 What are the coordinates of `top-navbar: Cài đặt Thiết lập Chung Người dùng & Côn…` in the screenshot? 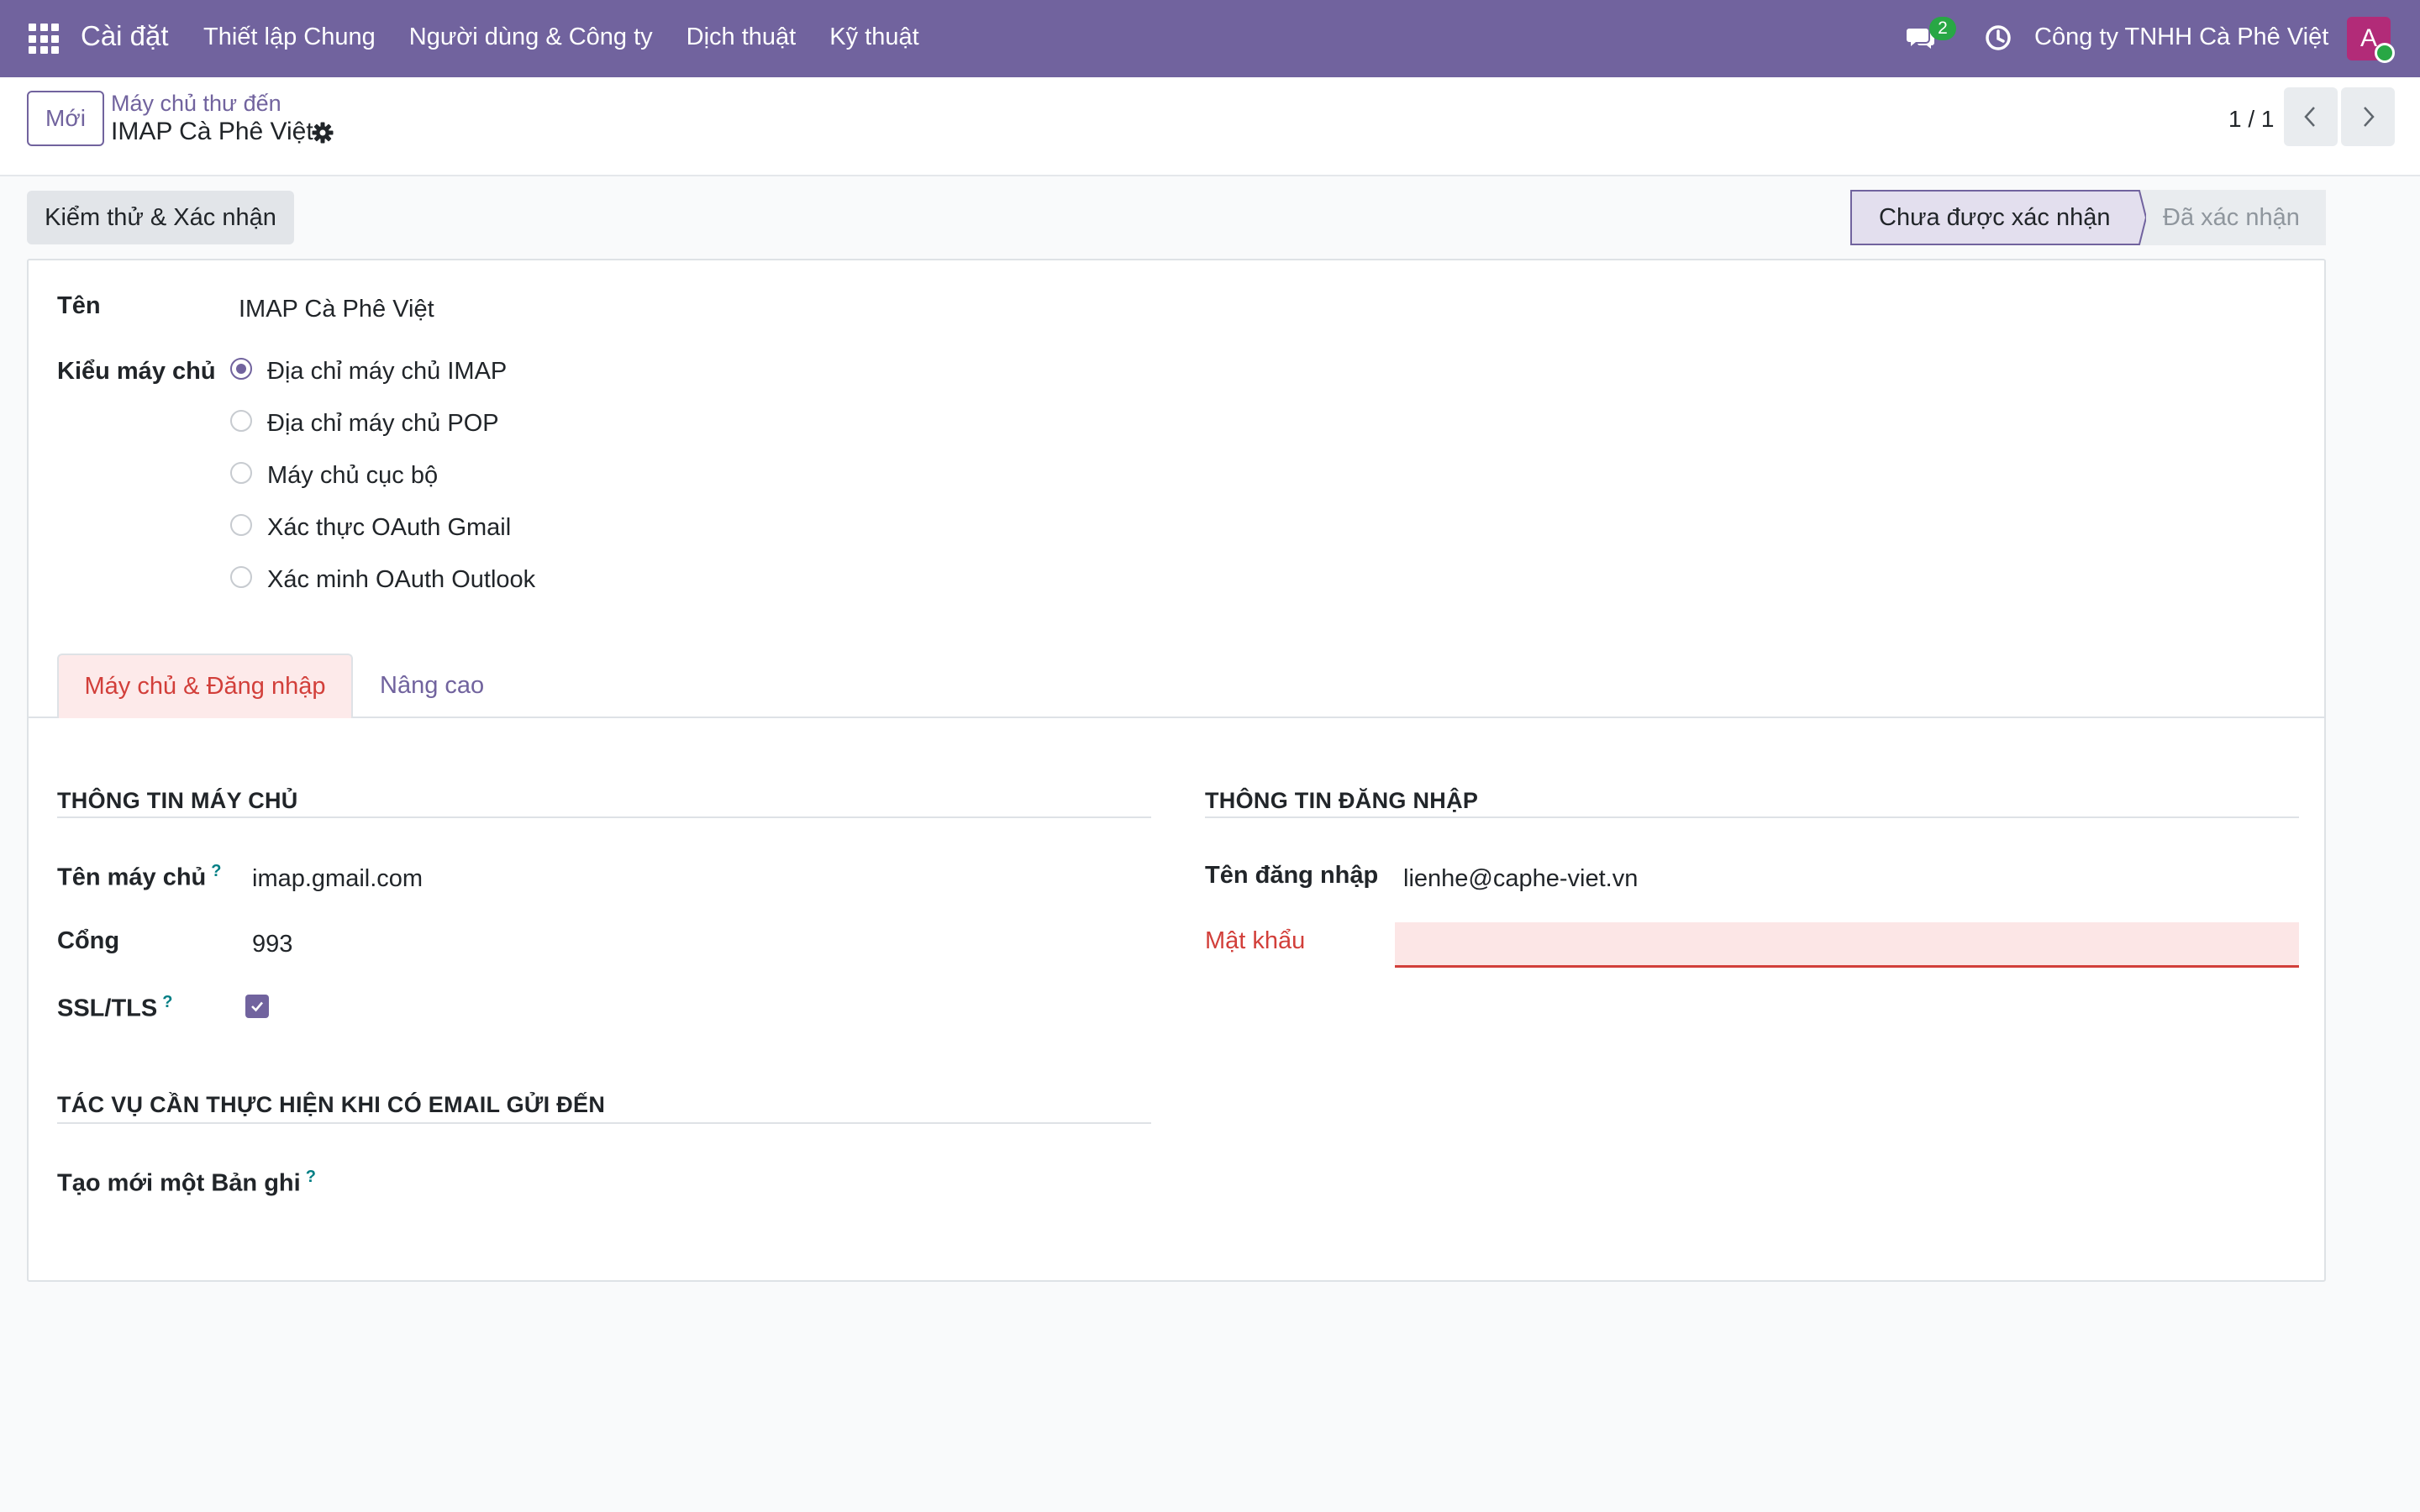 It's located at (1210, 38).